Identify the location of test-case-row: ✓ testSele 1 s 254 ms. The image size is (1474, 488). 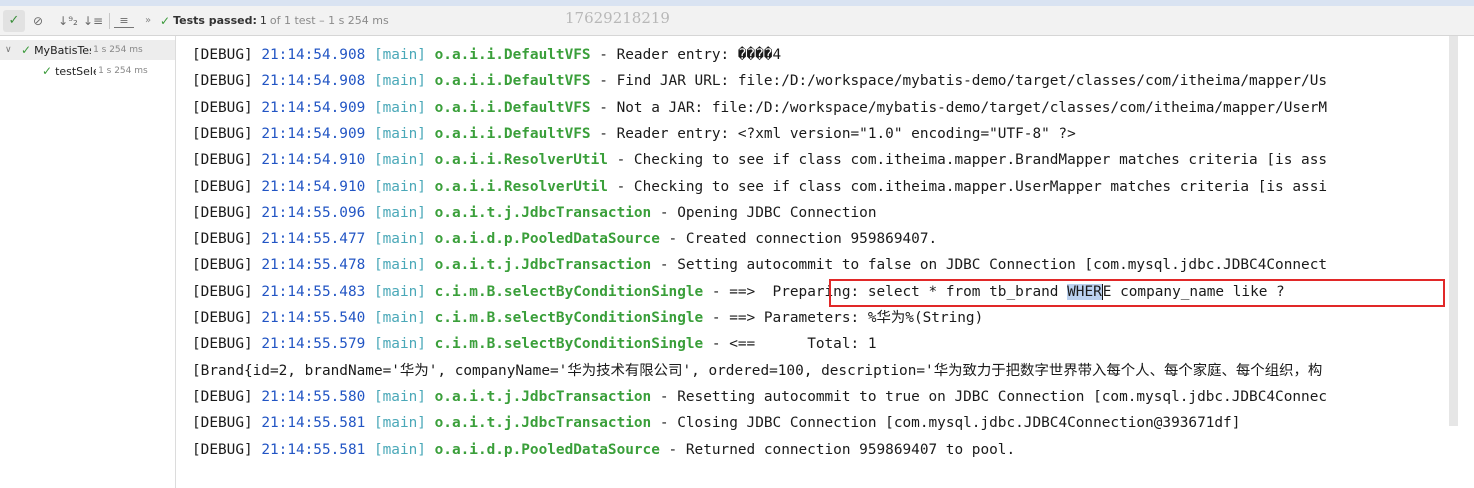
(93, 71).